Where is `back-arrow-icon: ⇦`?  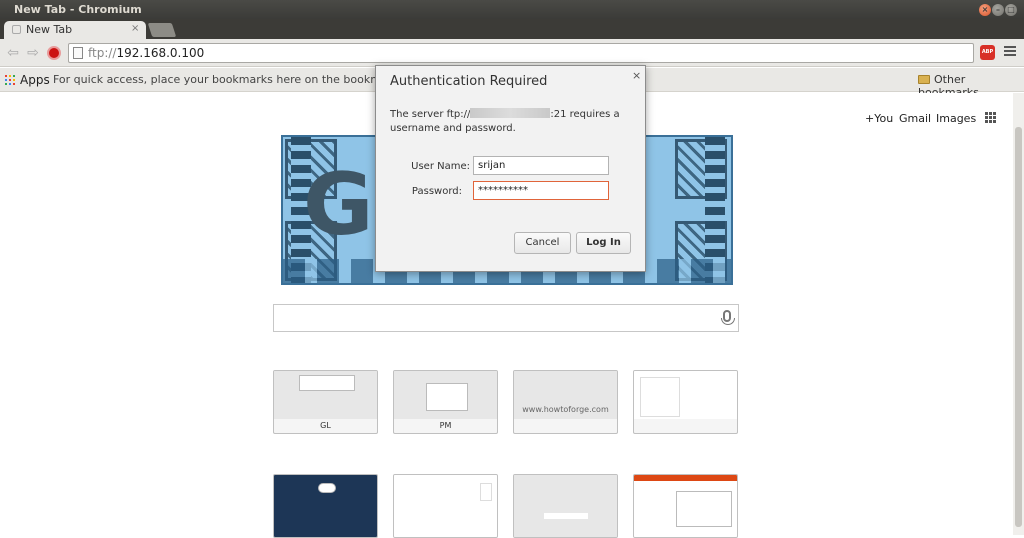 back-arrow-icon: ⇦ is located at coordinates (13, 53).